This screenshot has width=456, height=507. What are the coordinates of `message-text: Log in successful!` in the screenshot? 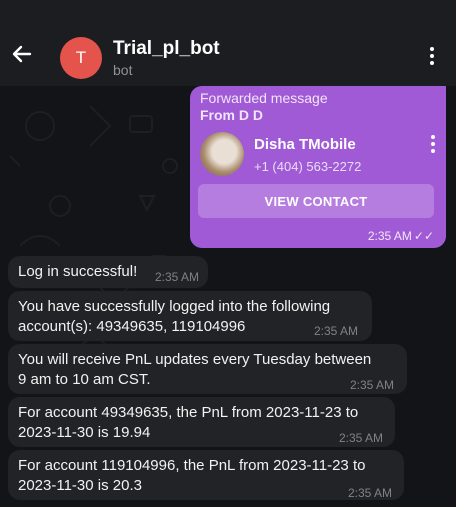 It's located at (78, 271).